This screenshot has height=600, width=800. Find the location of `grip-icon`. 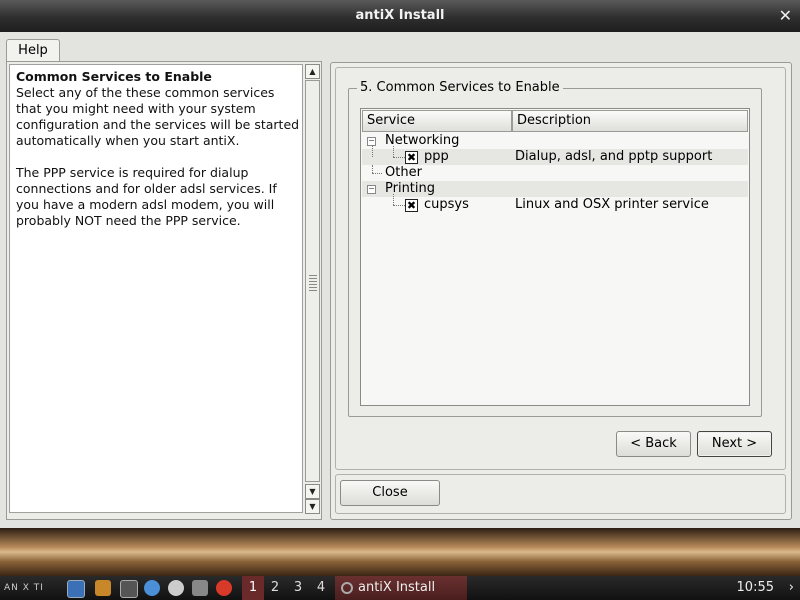

grip-icon is located at coordinates (313, 283).